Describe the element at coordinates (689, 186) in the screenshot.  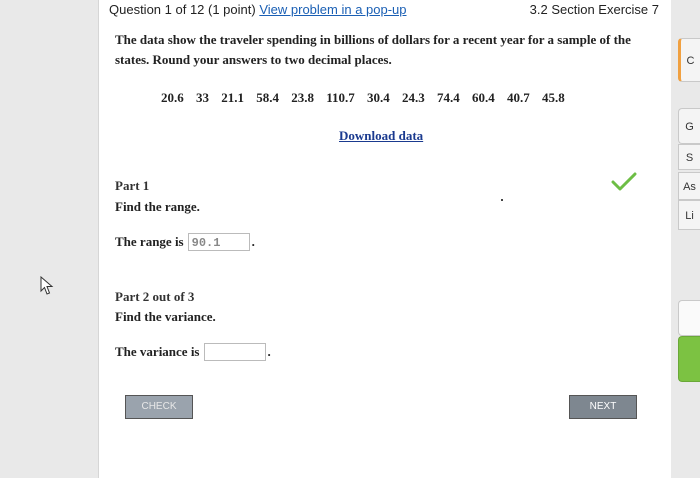
I see `side-tab-as: As` at that location.